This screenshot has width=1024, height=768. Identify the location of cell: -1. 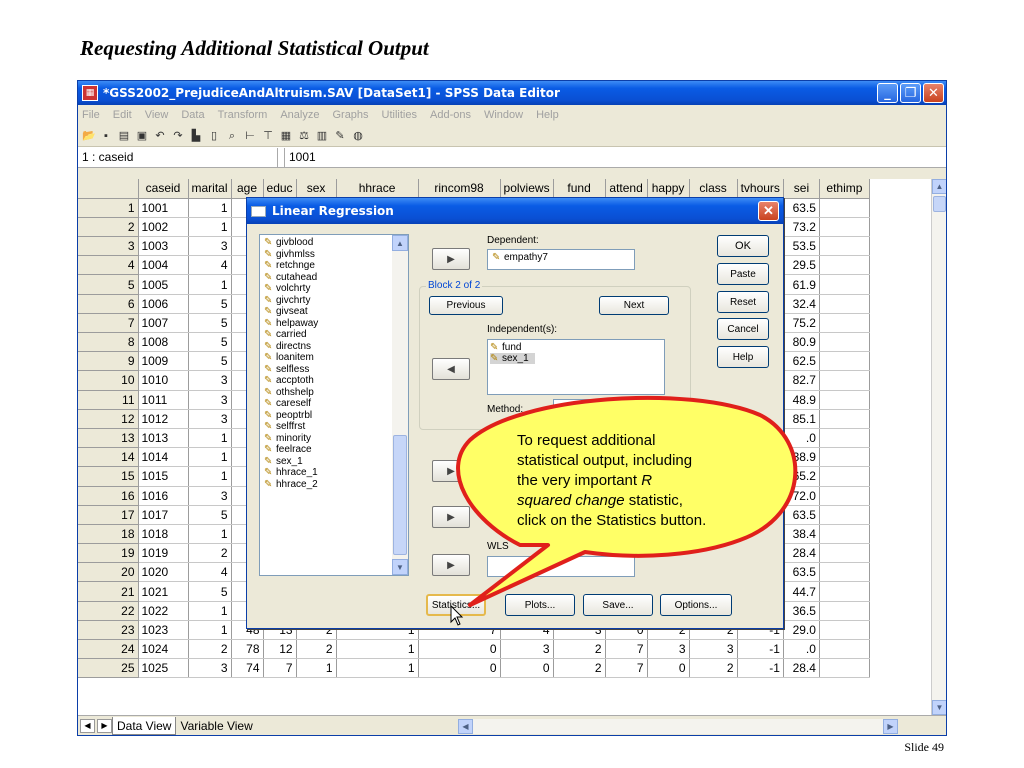
(760, 649).